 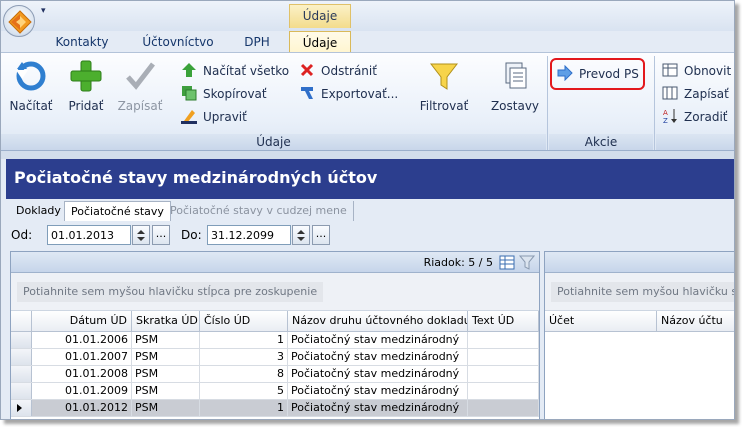 I want to click on group-by-panel: Potiahnite sem myšou hlavičku s, so click(x=639, y=292).